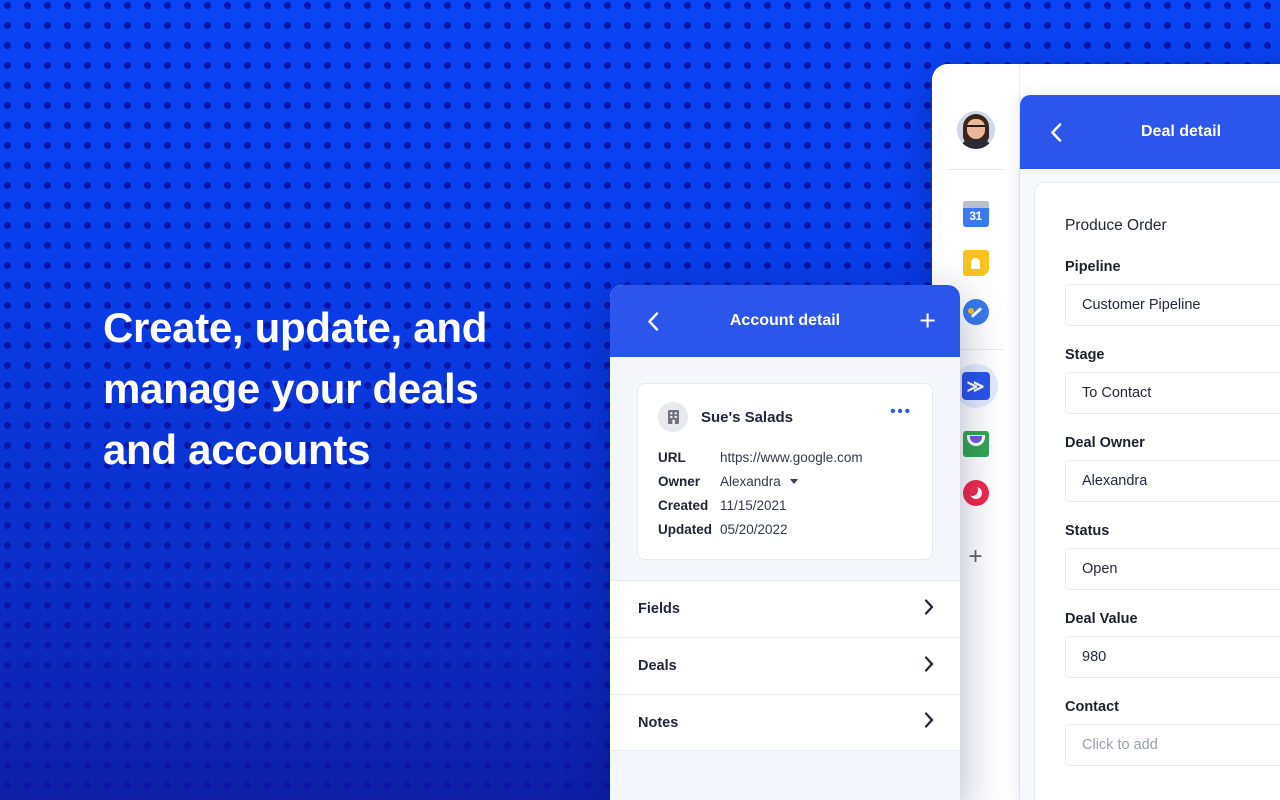 The width and height of the screenshot is (1280, 800). Describe the element at coordinates (1172, 745) in the screenshot. I see `contact-input: Click to add` at that location.